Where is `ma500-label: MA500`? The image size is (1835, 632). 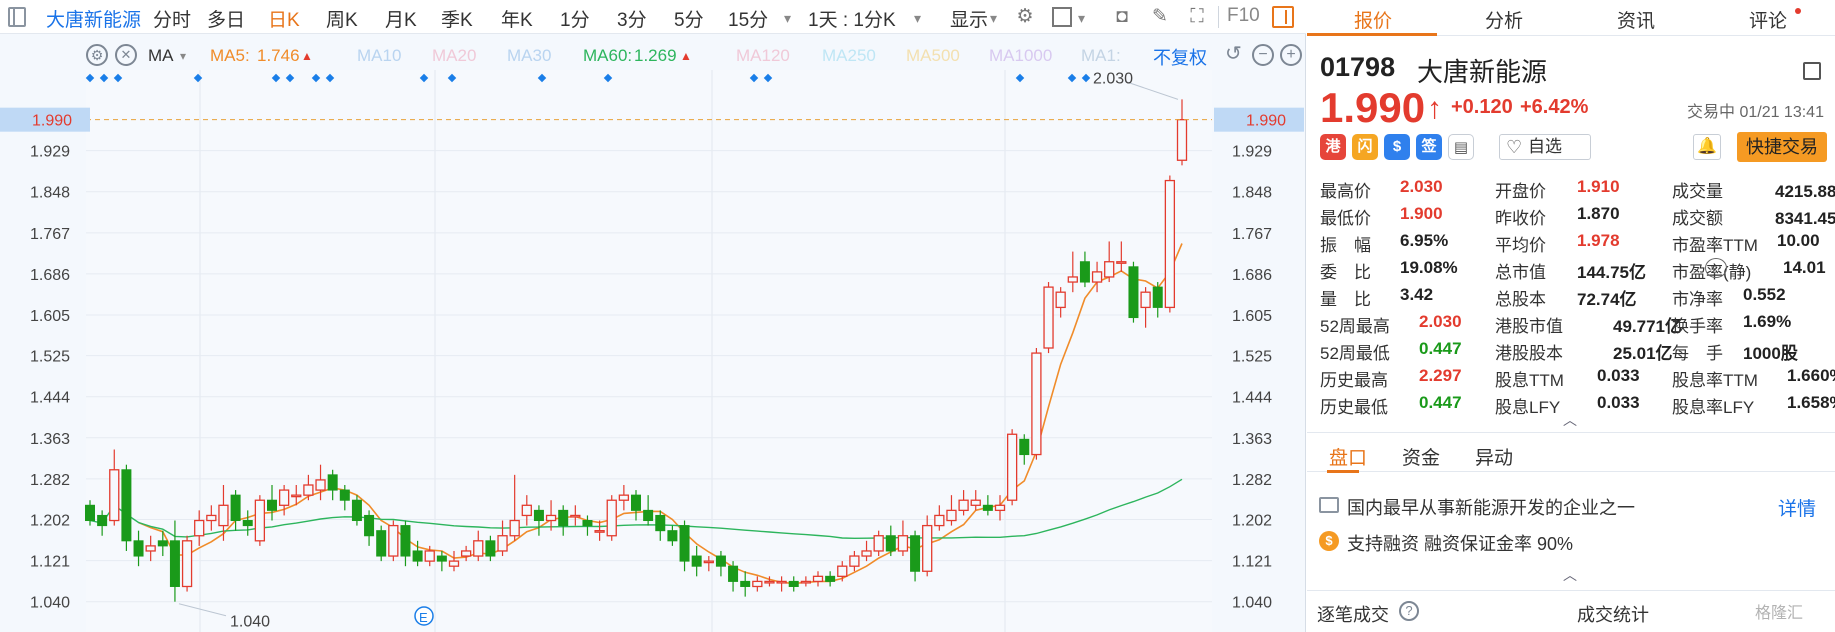 ma500-label: MA500 is located at coordinates (933, 56).